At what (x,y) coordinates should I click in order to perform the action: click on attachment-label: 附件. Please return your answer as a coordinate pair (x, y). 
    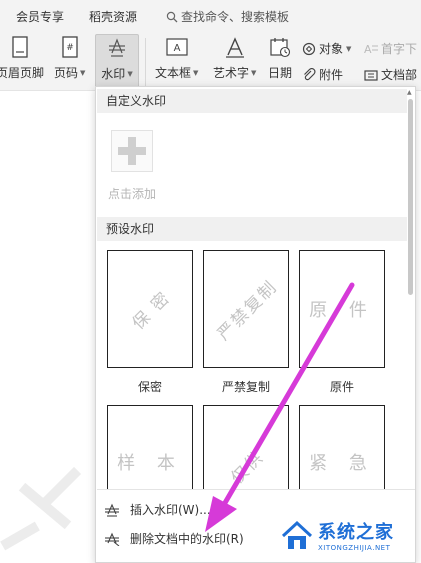
    Looking at the image, I should click on (331, 75).